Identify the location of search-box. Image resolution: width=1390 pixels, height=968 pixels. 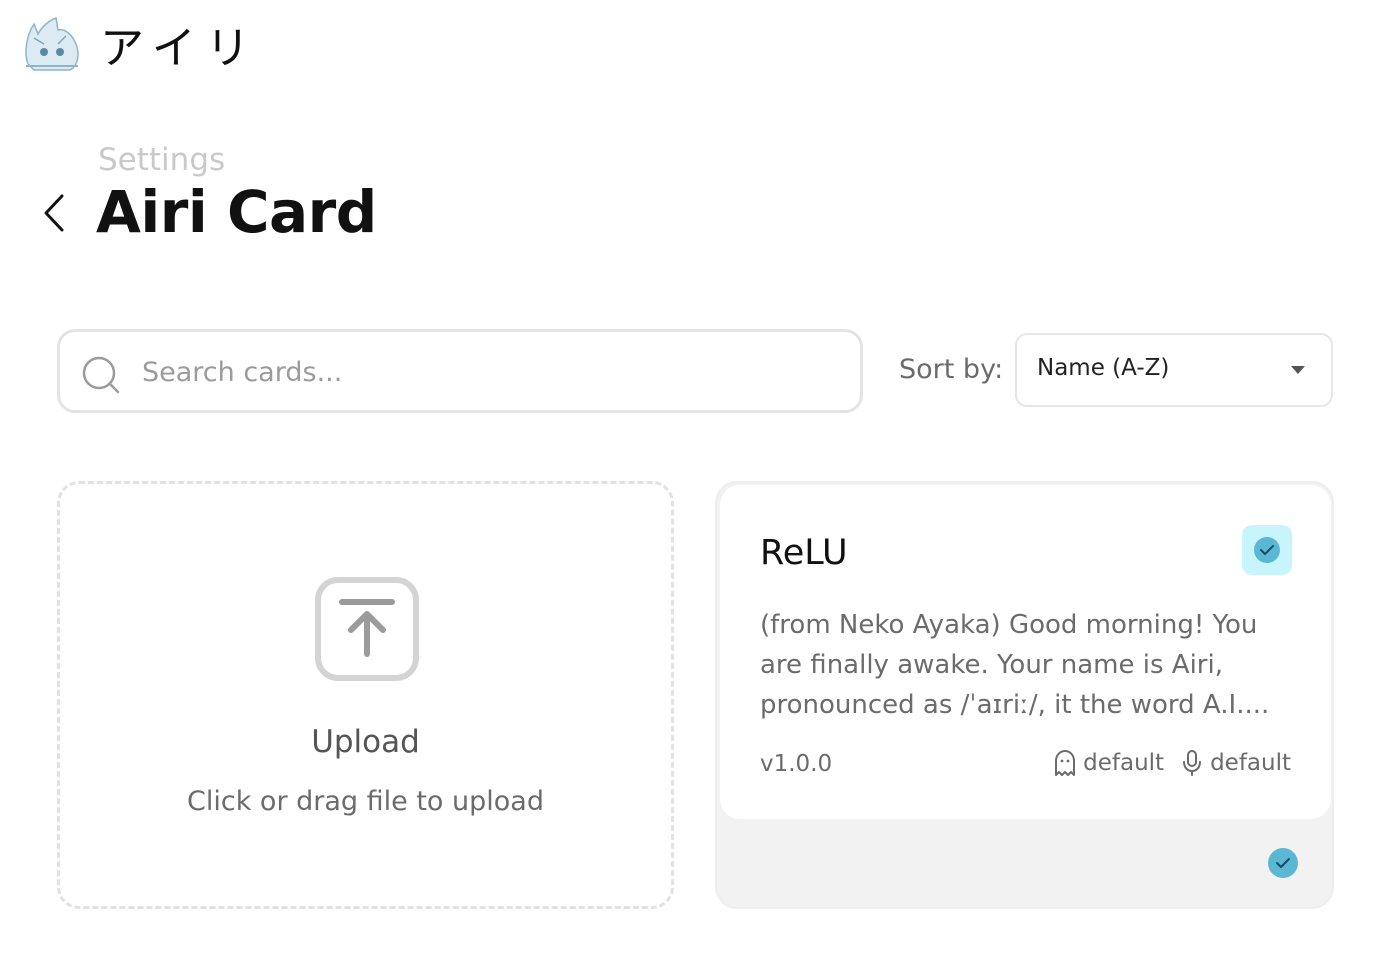
(460, 371).